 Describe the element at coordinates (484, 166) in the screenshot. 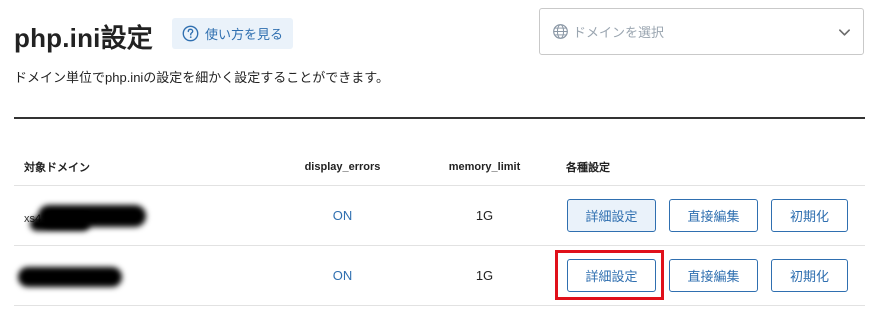

I see `column-header-memory-limit: memory_limit` at that location.